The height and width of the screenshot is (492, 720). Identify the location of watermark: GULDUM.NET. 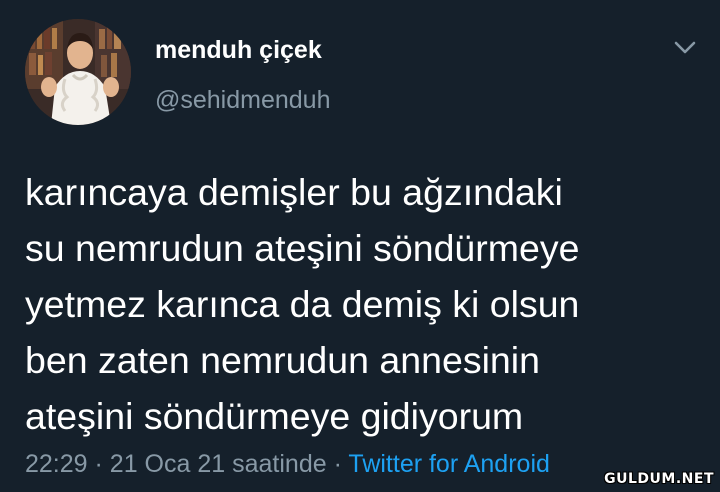
(659, 479).